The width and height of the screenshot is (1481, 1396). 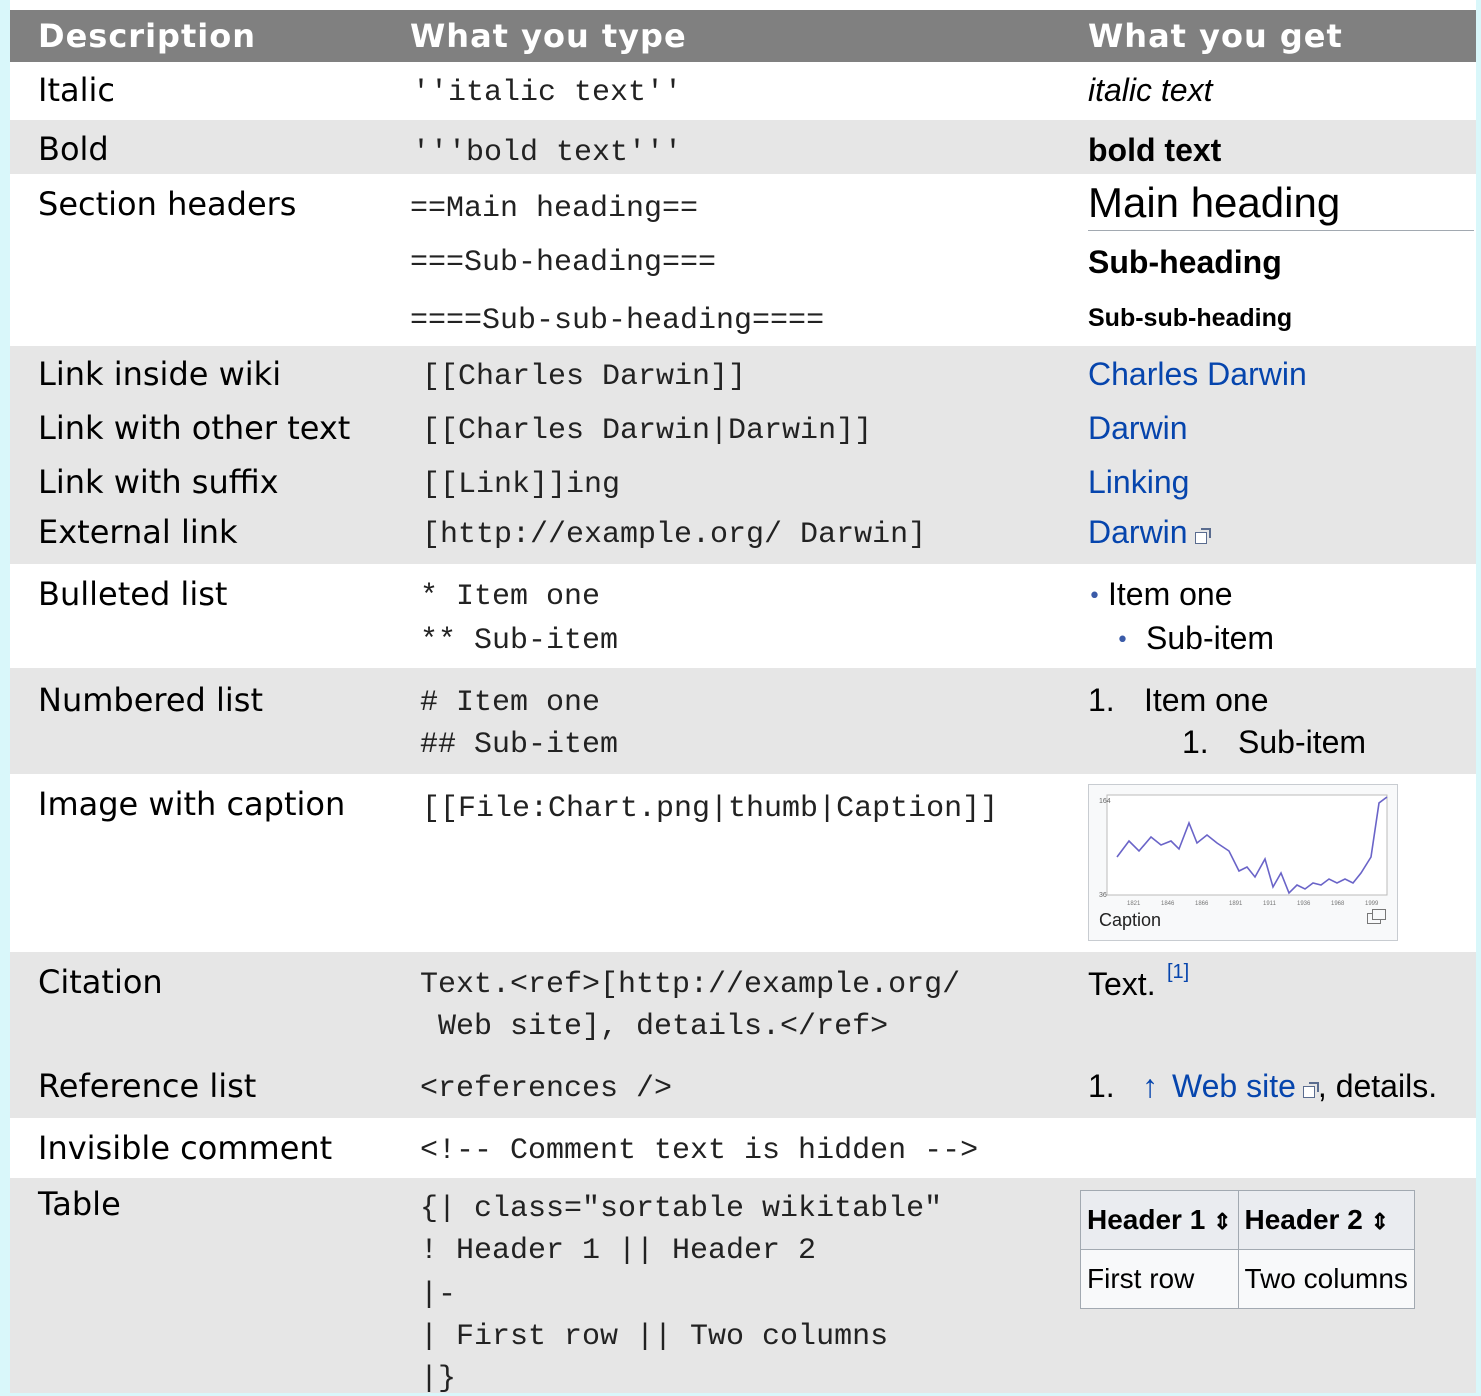 What do you see at coordinates (1236, 904) in the screenshot?
I see `thumb-x-tick: 1891` at bounding box center [1236, 904].